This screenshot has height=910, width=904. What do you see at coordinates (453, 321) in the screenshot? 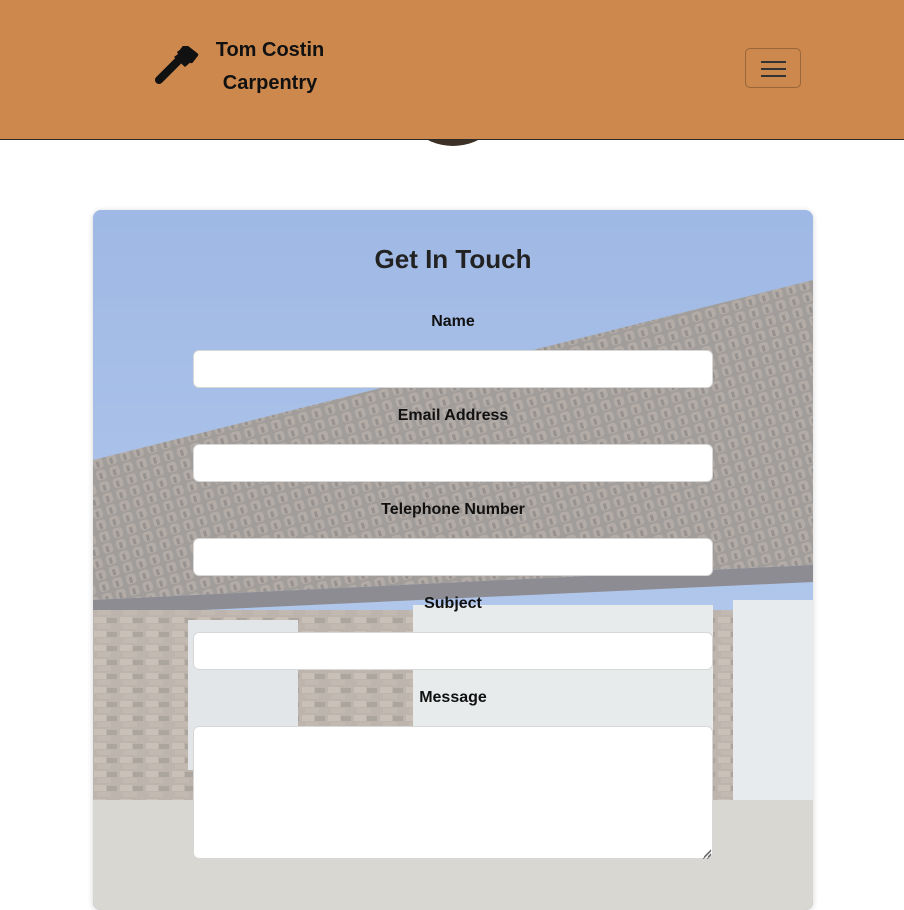
I see `name-label: Name` at bounding box center [453, 321].